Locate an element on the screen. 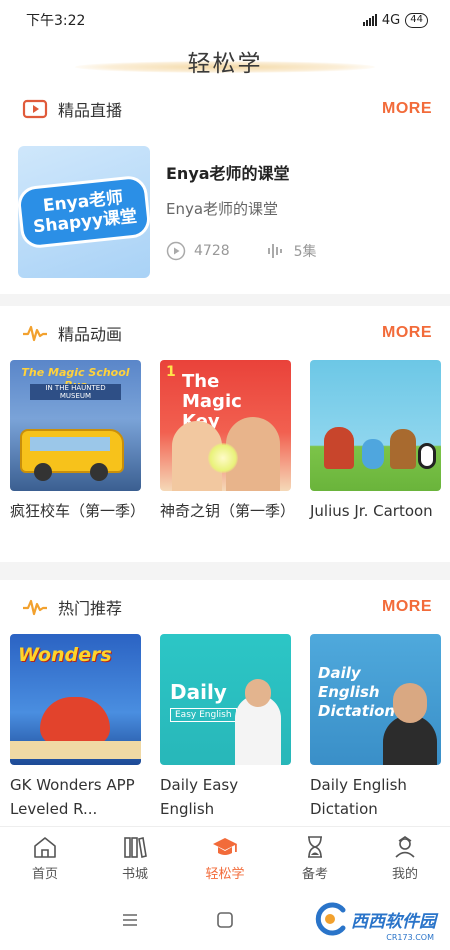 The image size is (450, 950). tab-profile-label: 我的 is located at coordinates (404, 874).